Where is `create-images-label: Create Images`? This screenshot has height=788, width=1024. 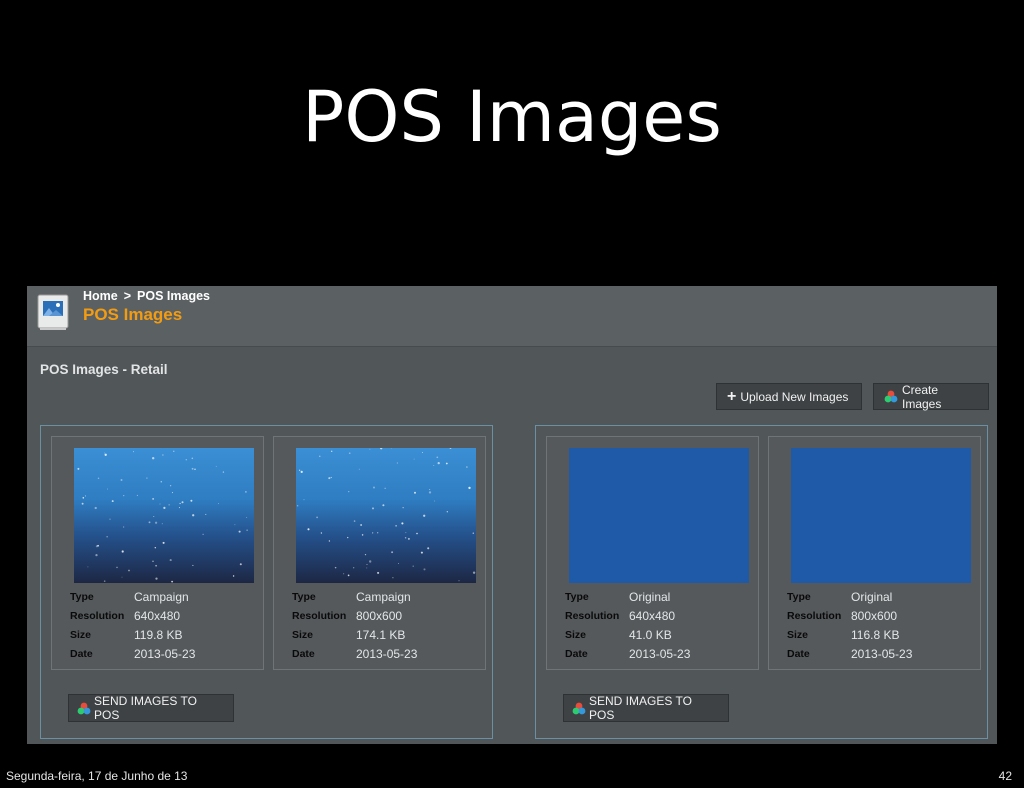 create-images-label: Create Images is located at coordinates (922, 396).